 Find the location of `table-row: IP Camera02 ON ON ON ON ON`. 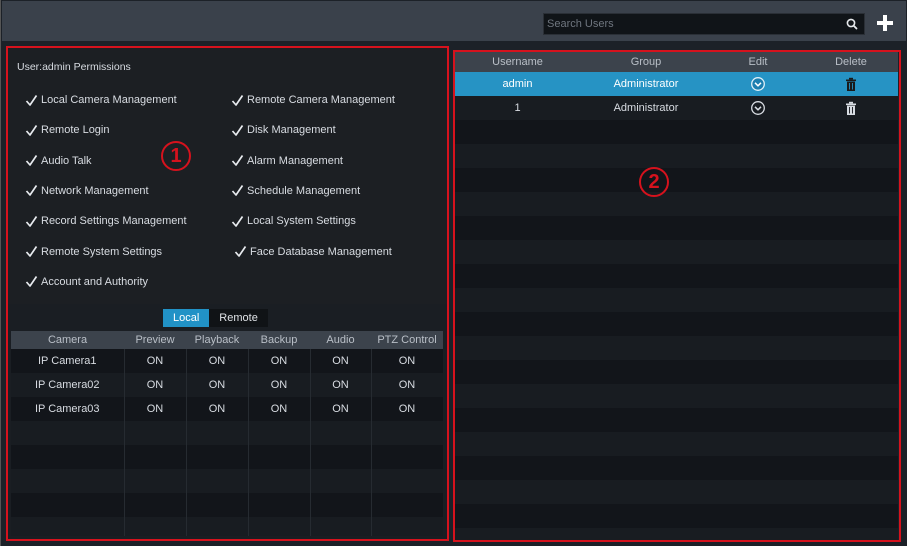

table-row: IP Camera02 ON ON ON ON ON is located at coordinates (227, 385).